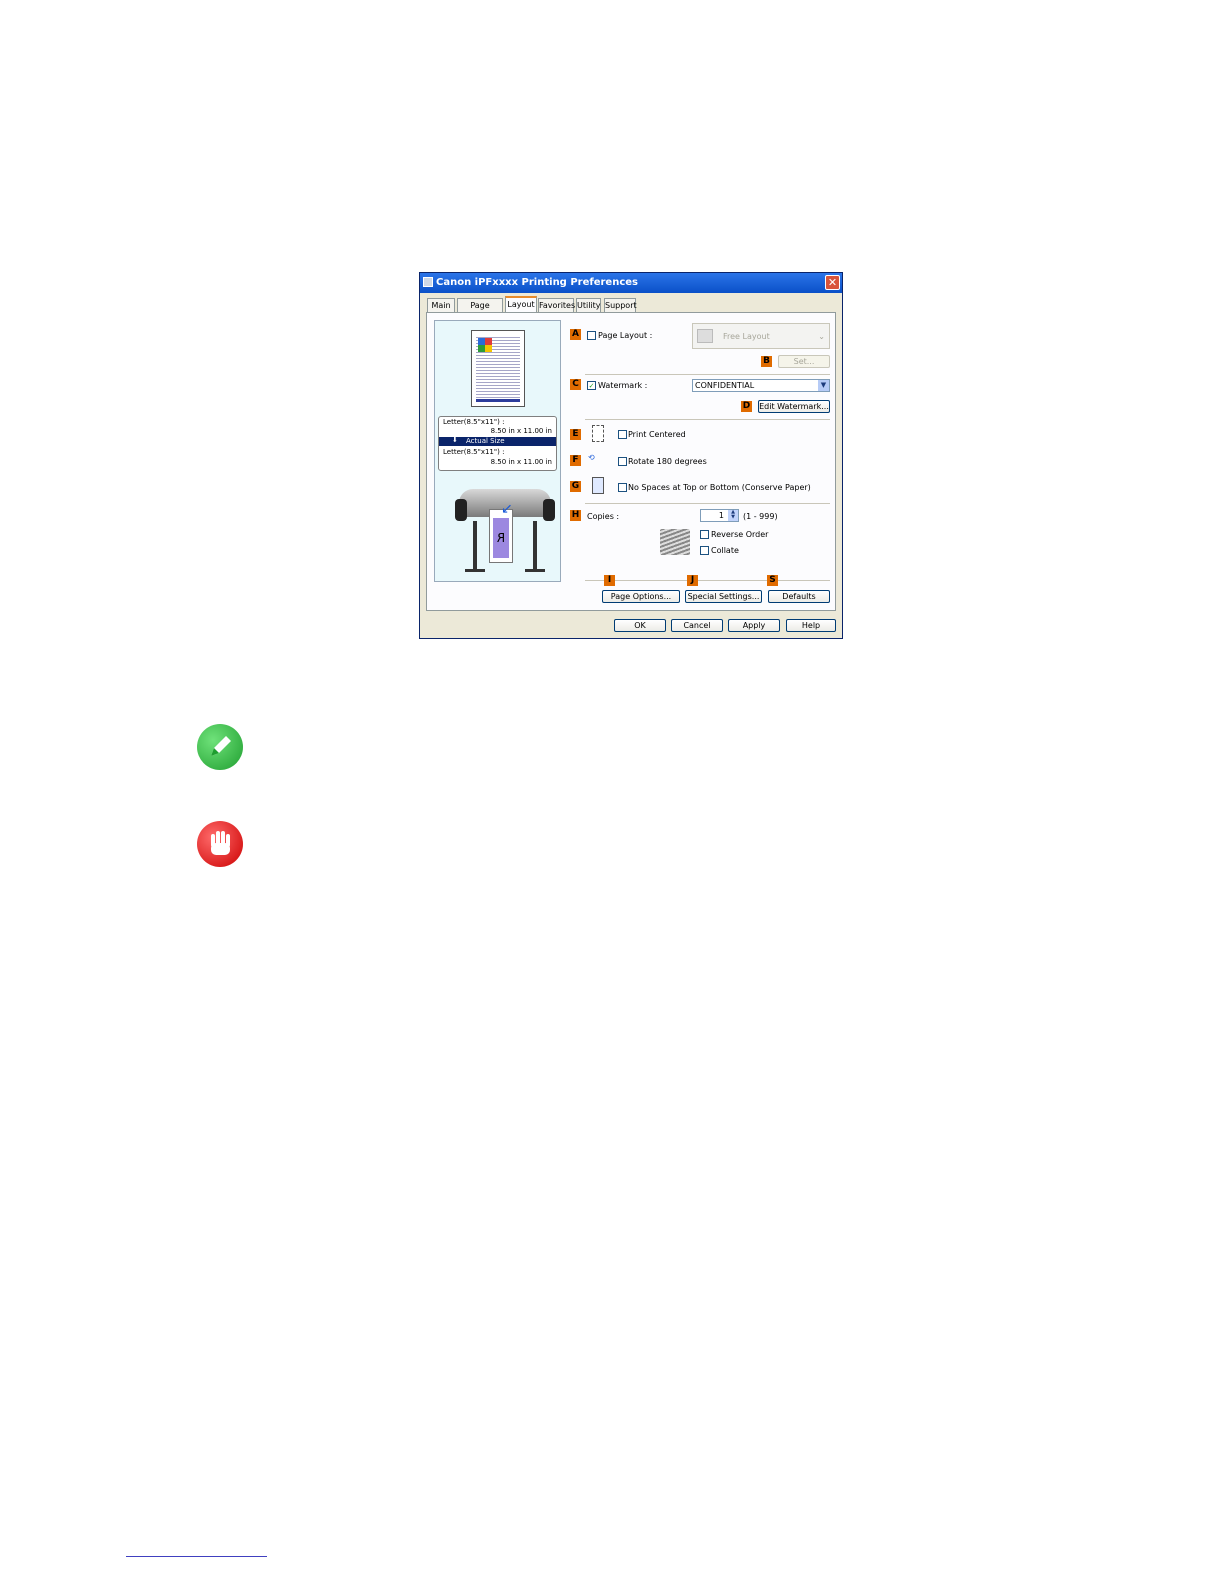 This screenshot has width=1224, height=1584. What do you see at coordinates (498, 400) in the screenshot?
I see `page-footer-bar` at bounding box center [498, 400].